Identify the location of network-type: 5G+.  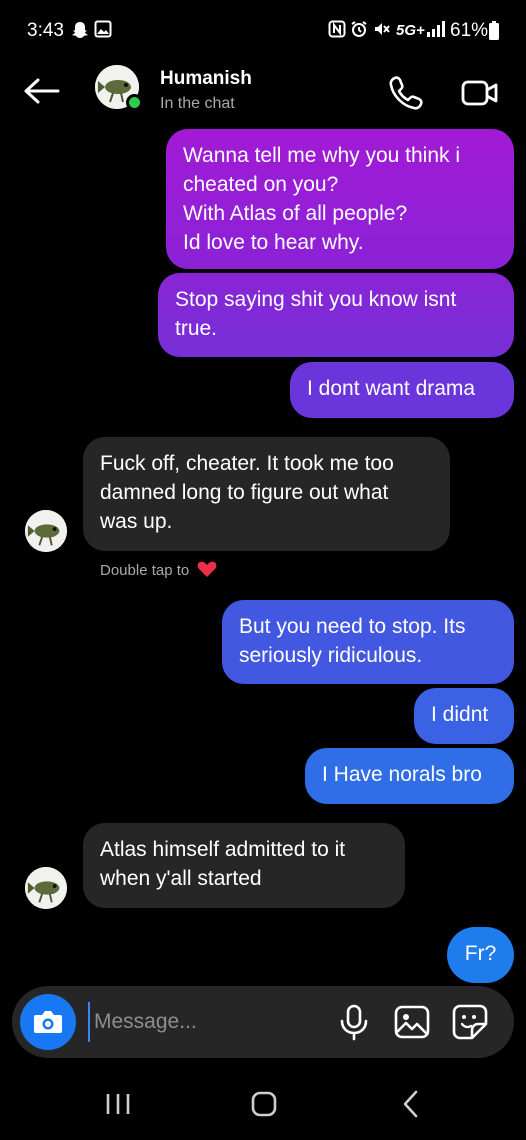
(410, 30).